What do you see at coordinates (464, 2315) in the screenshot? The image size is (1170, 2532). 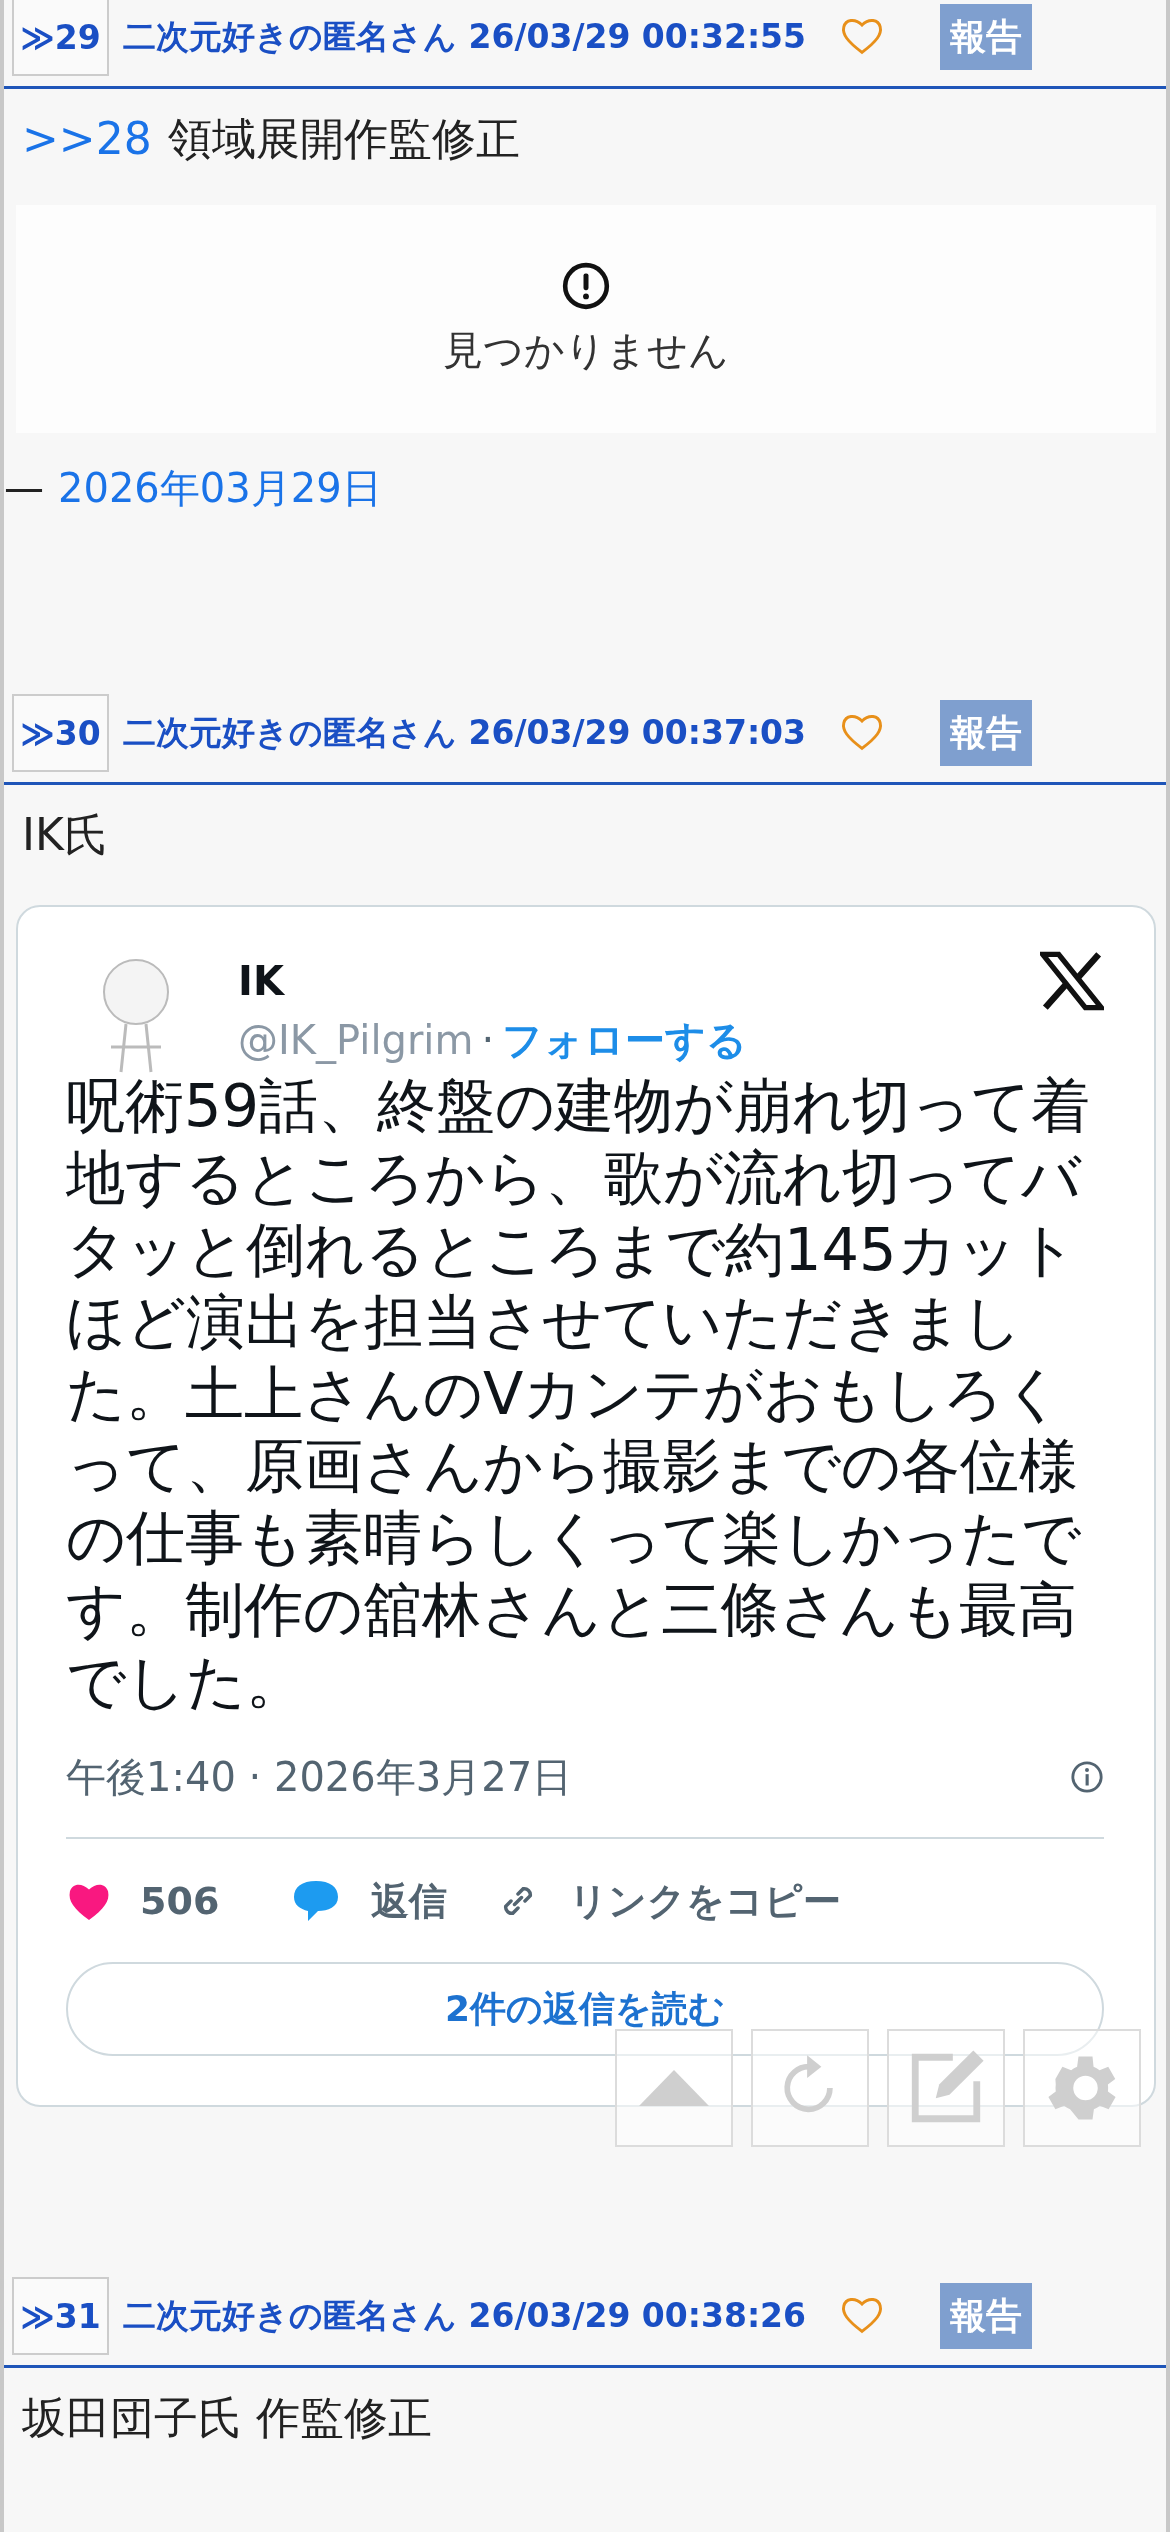 I see `author-line: 二次元好きの匿名さん 26/03/29 00:38:26` at bounding box center [464, 2315].